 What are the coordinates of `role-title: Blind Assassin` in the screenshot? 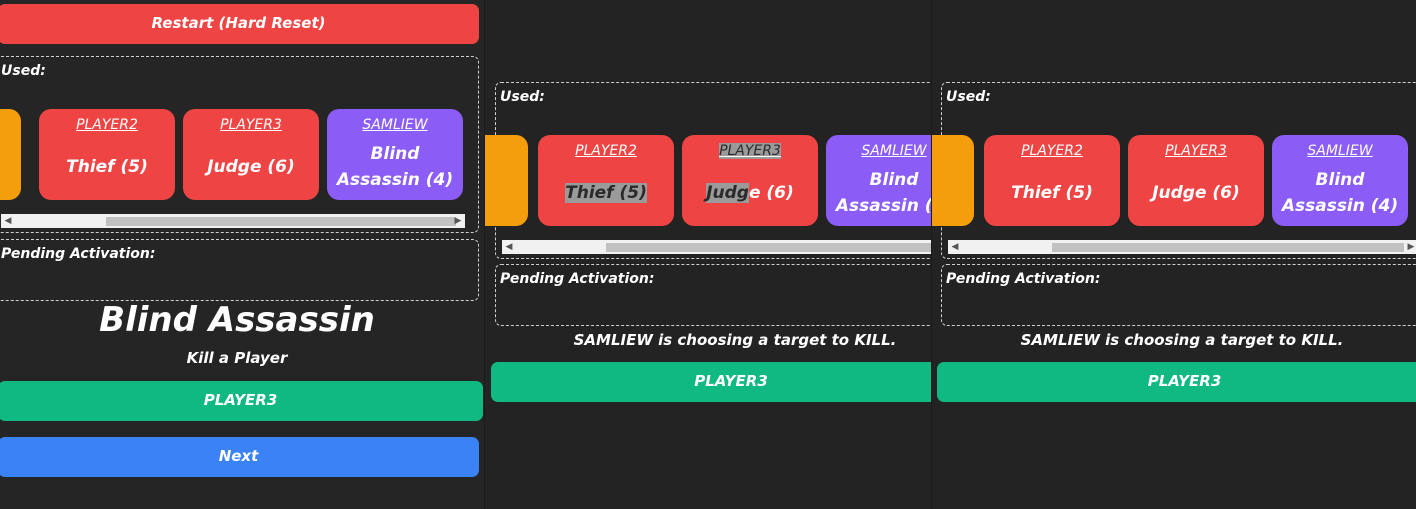 It's located at (237, 320).